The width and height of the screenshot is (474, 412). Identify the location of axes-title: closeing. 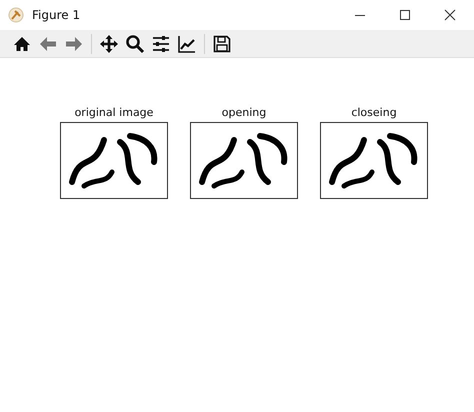
(374, 112).